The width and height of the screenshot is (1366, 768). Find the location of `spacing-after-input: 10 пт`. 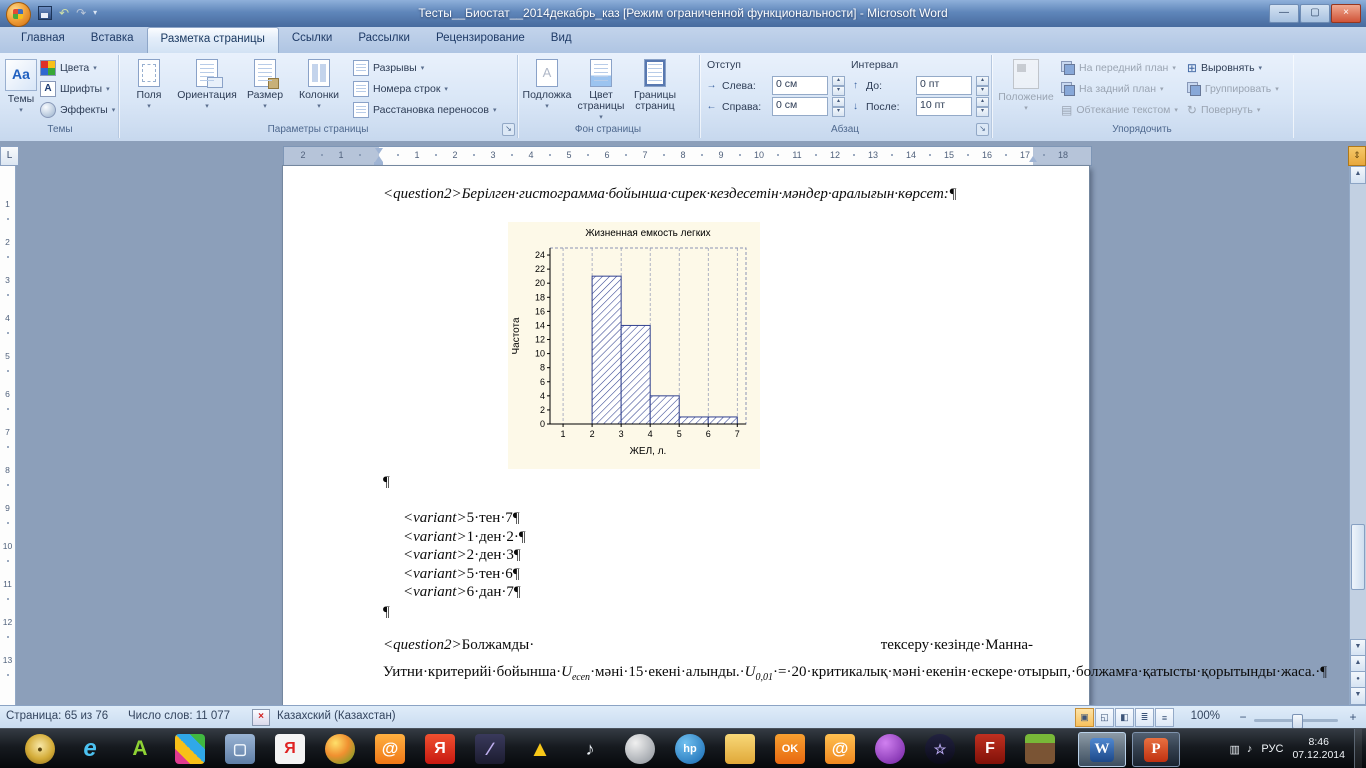

spacing-after-input: 10 пт is located at coordinates (944, 106).